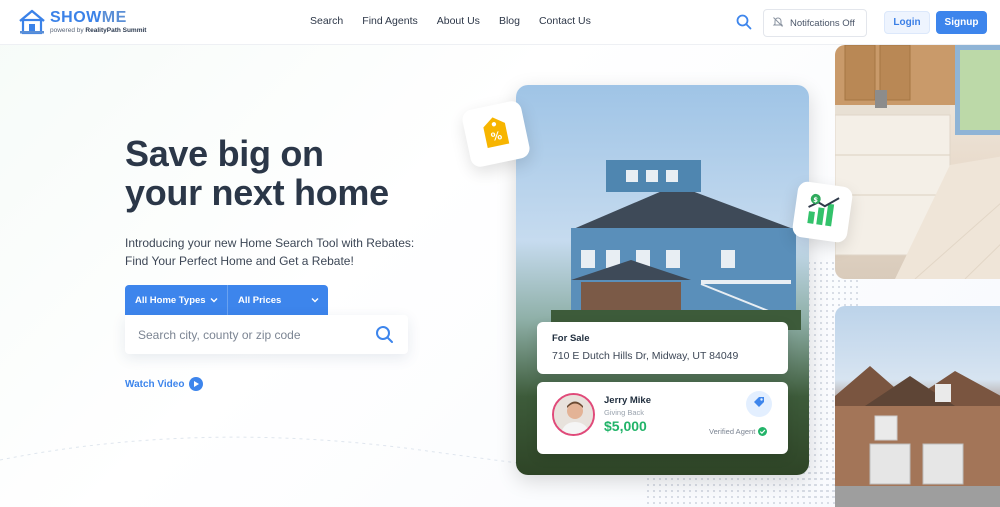 This screenshot has width=1000, height=507. I want to click on brand-tagline: powered by RealityPath Summit, so click(98, 30).